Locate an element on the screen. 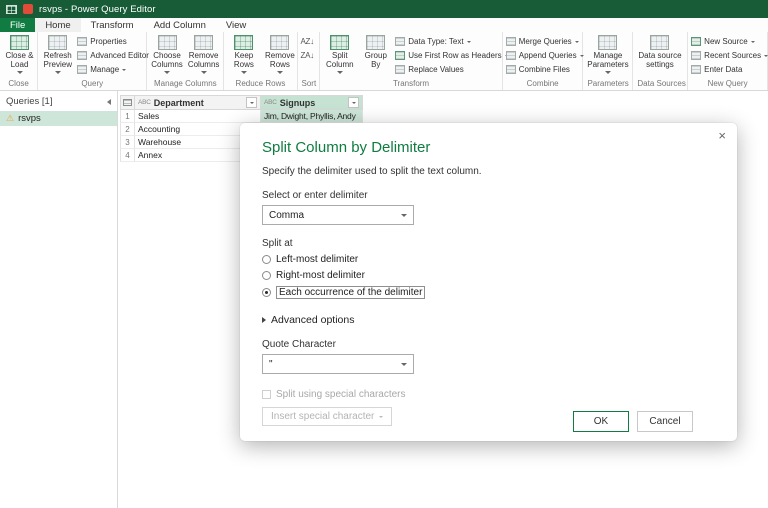 This screenshot has height=508, width=768. query-list-item-rsvps: ⚠ rsvps is located at coordinates (58, 118).